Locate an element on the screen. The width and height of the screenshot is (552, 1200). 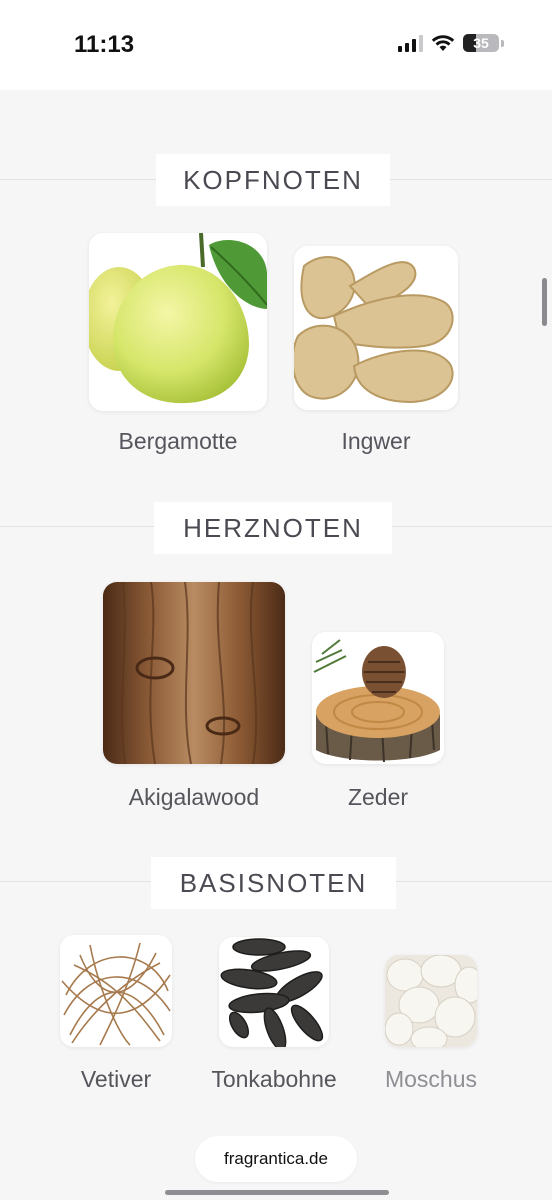
note-label-tonkabohne: Tonkabohne is located at coordinates (273, 1079).